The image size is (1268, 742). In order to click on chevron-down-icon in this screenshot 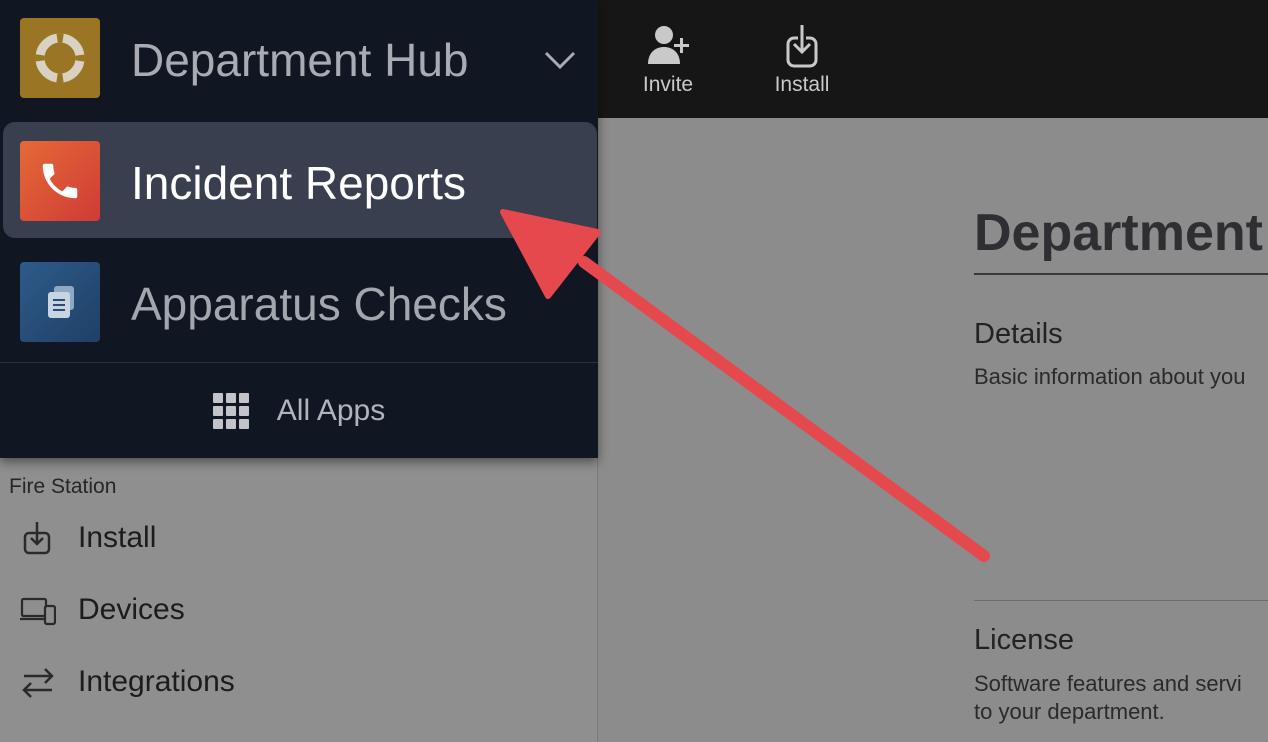, I will do `click(560, 60)`.